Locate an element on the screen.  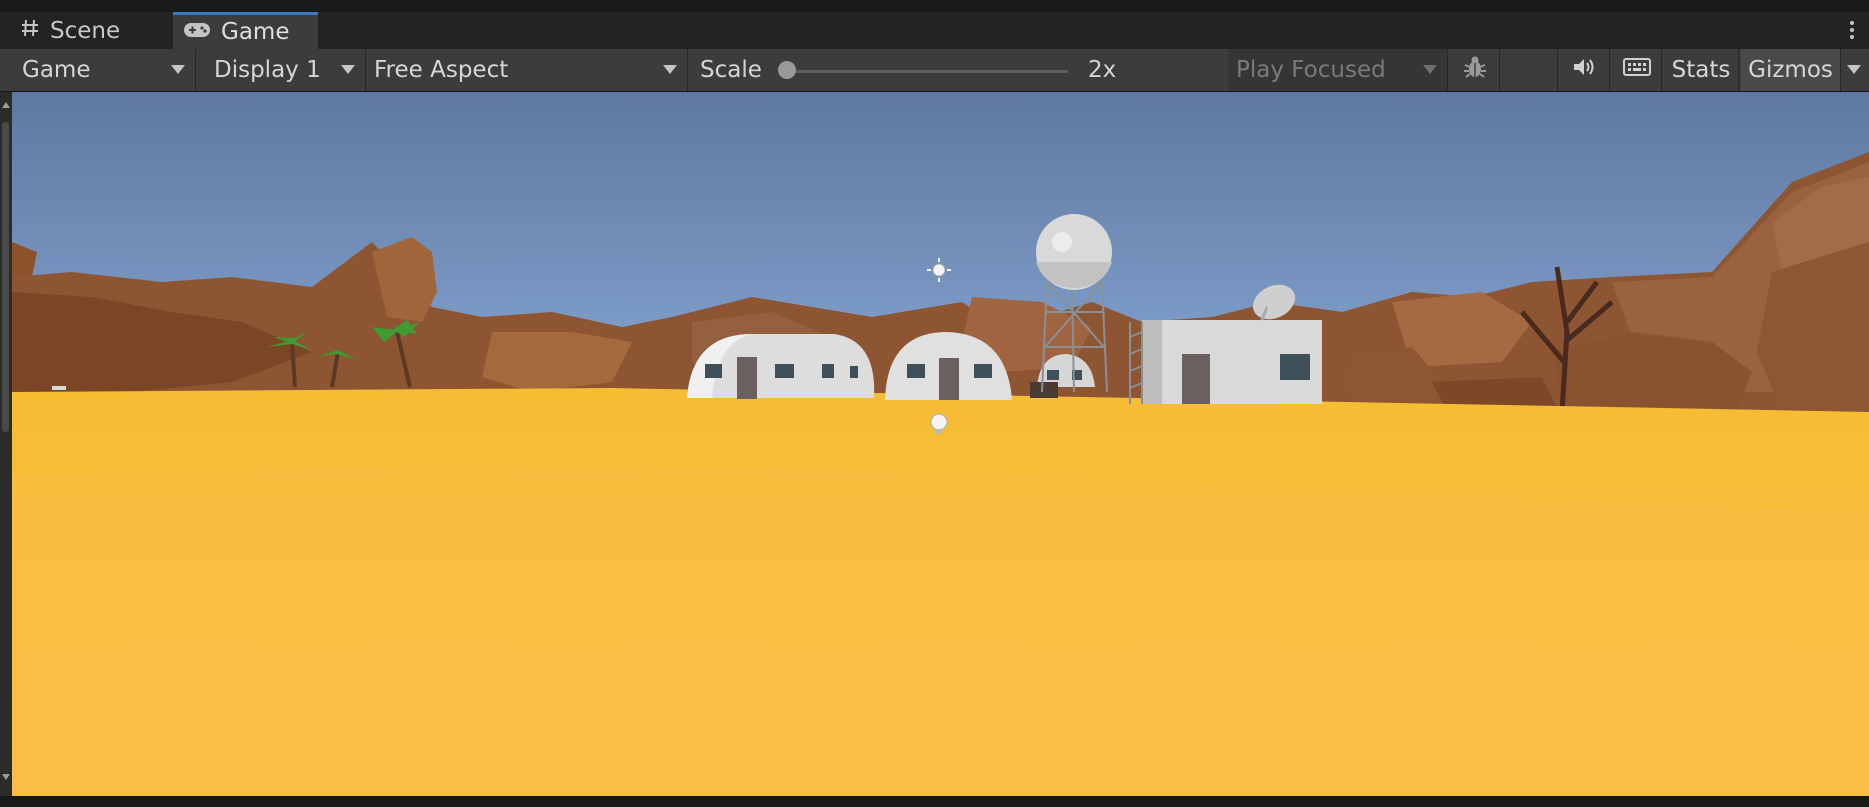
scroll-up-icon is located at coordinates (6, 105).